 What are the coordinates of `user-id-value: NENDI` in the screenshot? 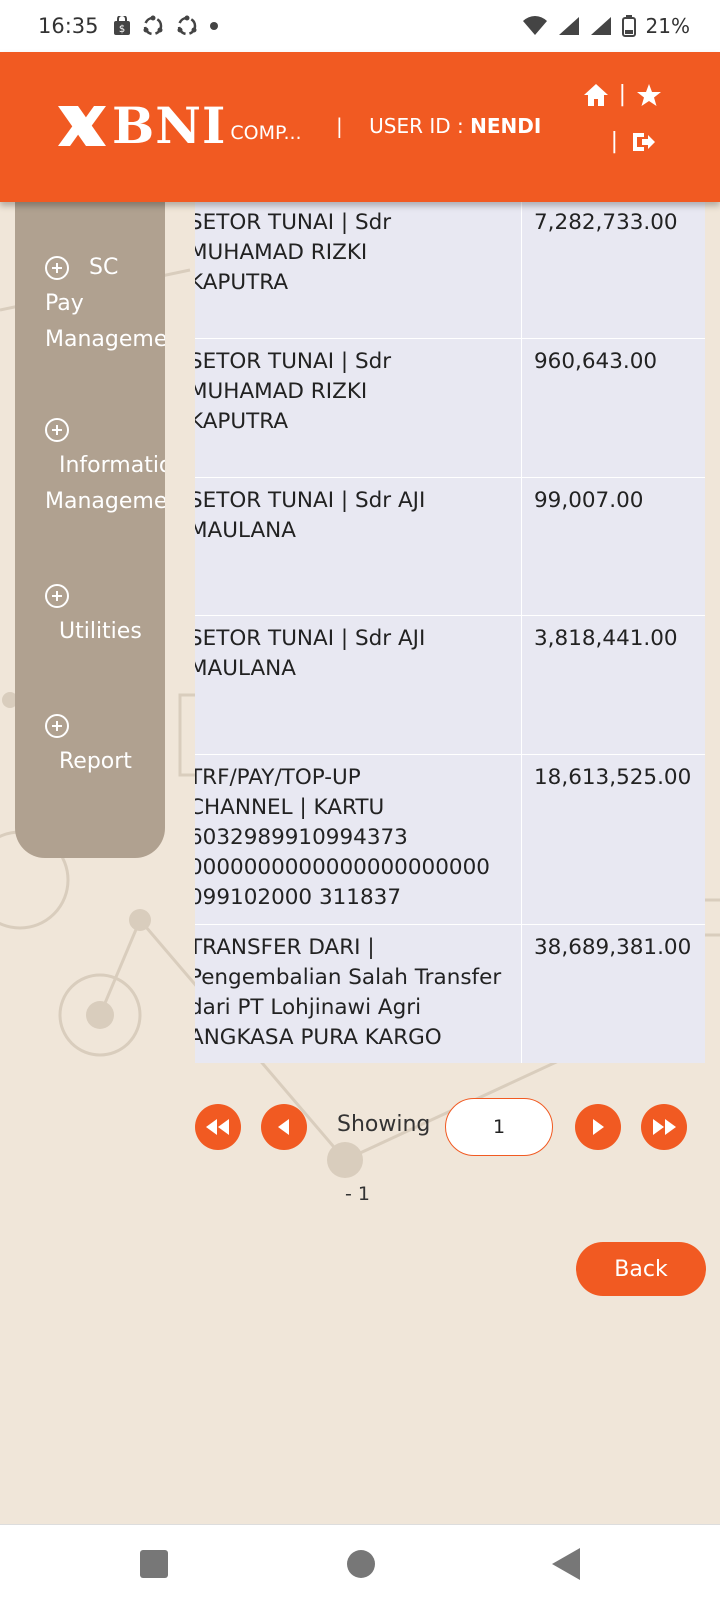 It's located at (506, 126).